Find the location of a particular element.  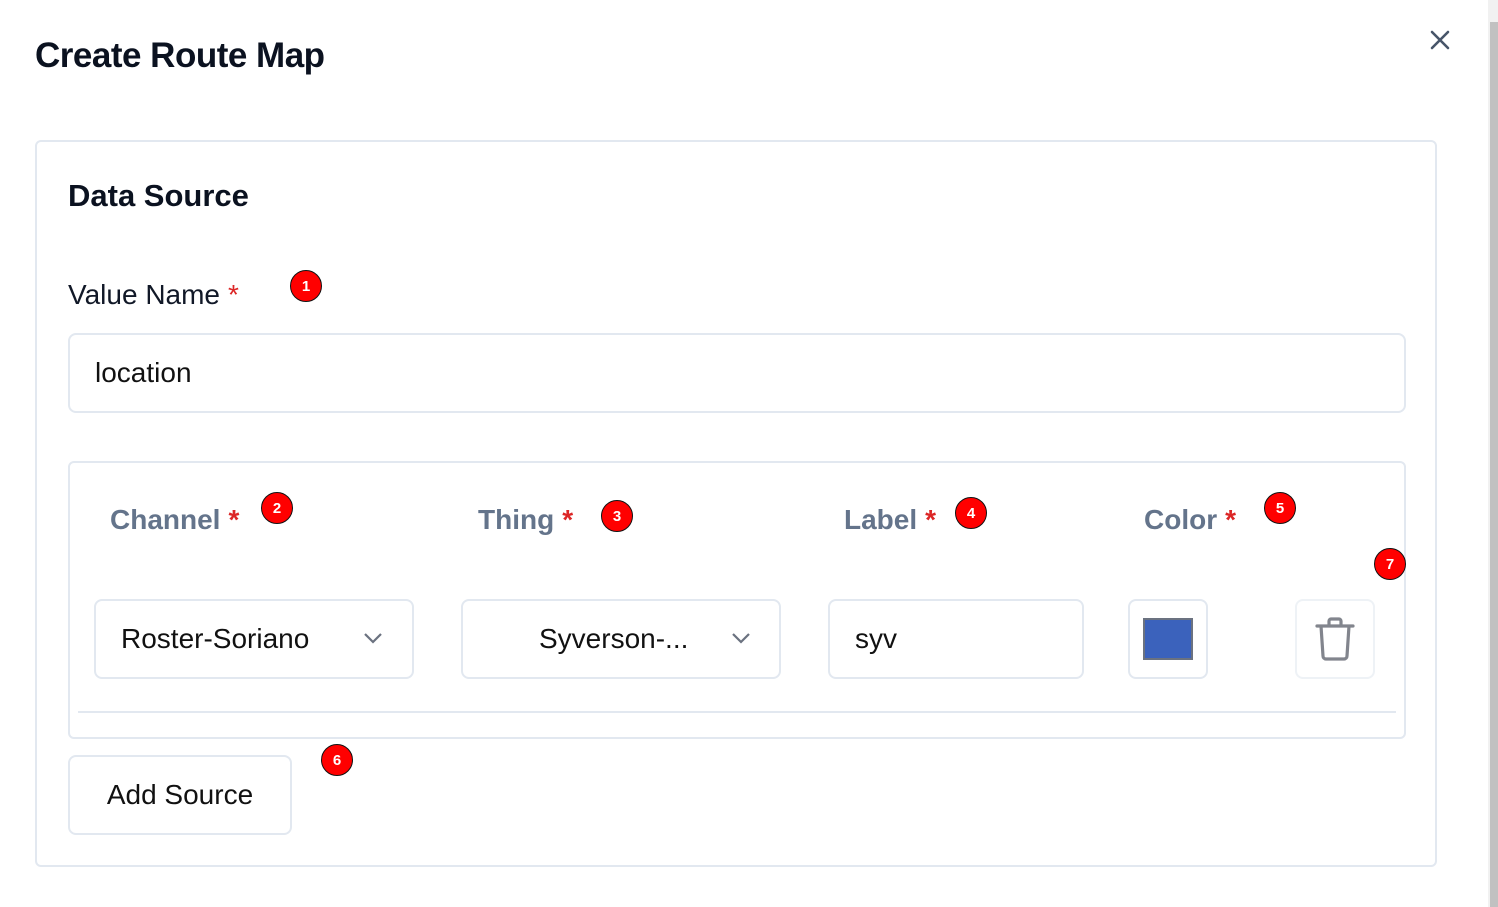

section-heading: Data Source is located at coordinates (158, 195).